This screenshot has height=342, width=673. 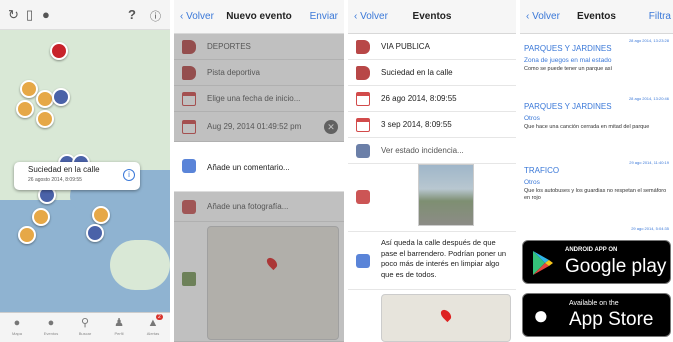 I want to click on map-icon, so click(x=189, y=279).